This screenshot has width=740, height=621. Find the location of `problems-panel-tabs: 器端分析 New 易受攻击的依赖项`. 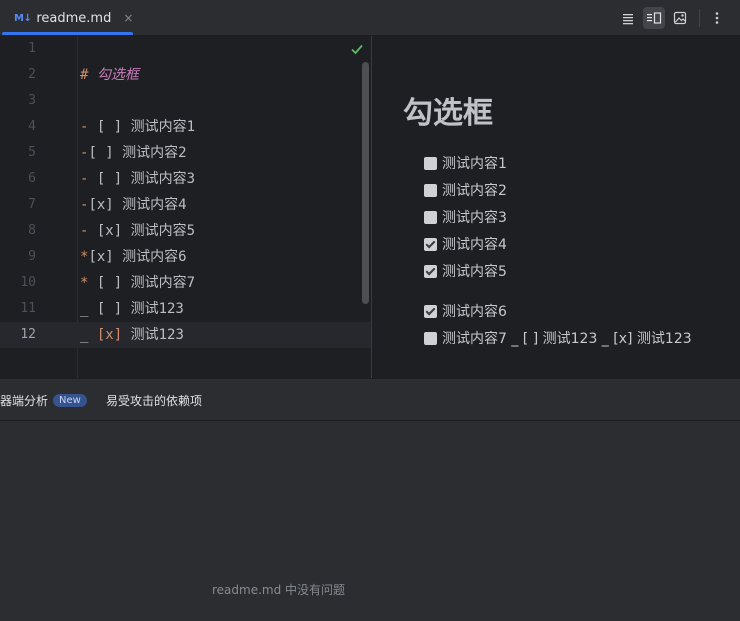

problems-panel-tabs: 器端分析 New 易受攻击的依赖项 is located at coordinates (370, 399).